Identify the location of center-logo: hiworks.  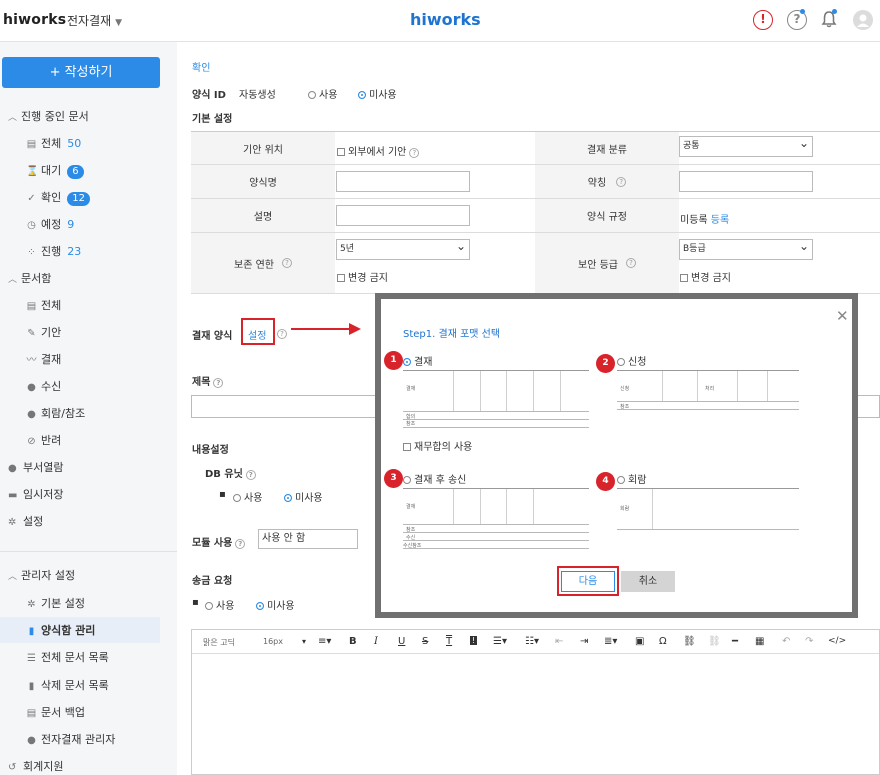
(445, 19).